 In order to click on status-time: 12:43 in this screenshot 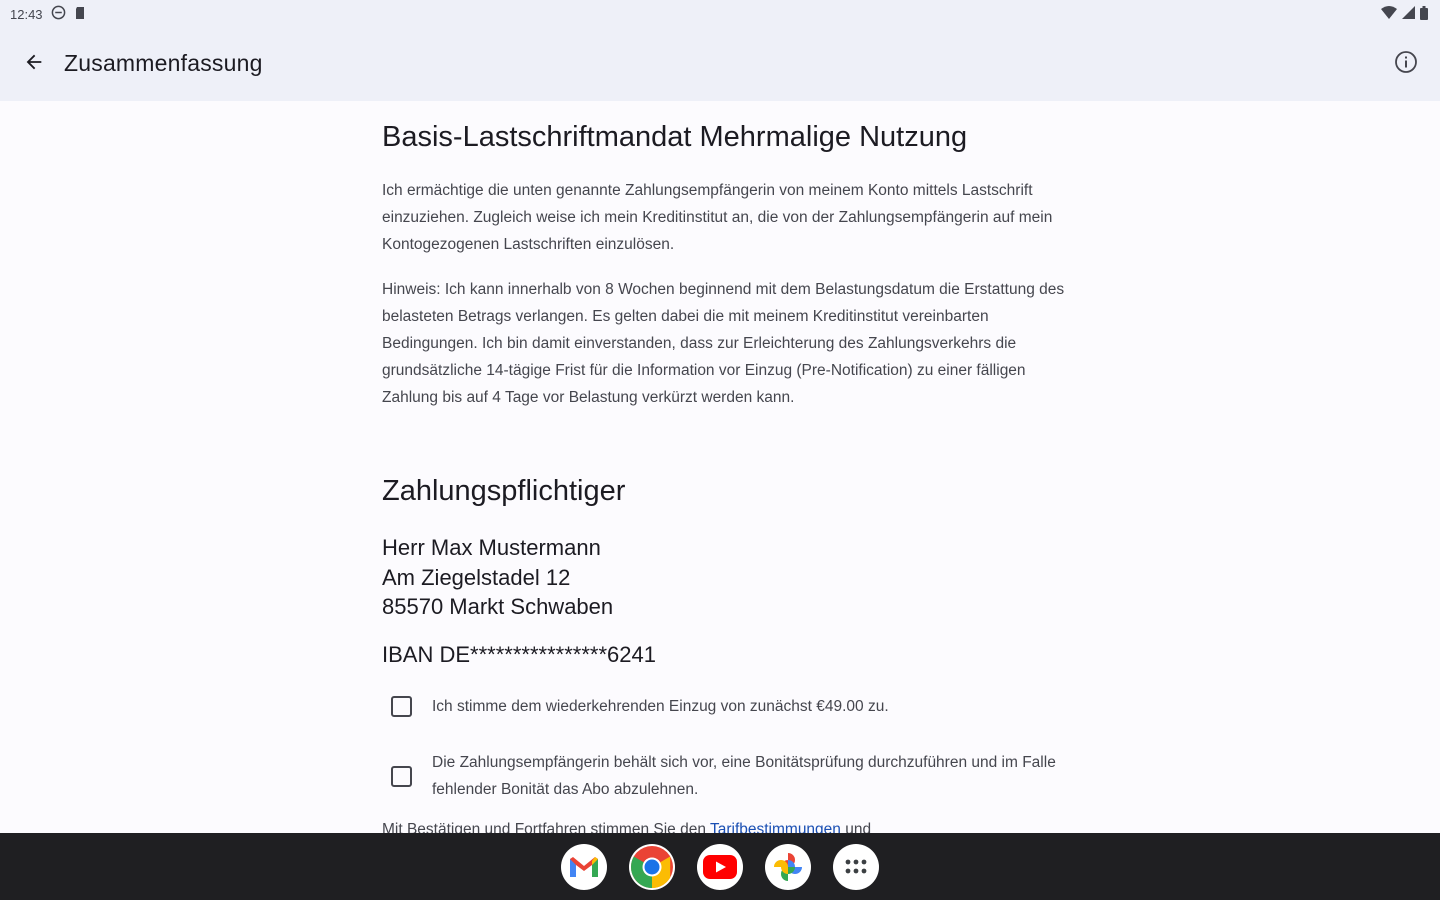, I will do `click(26, 14)`.